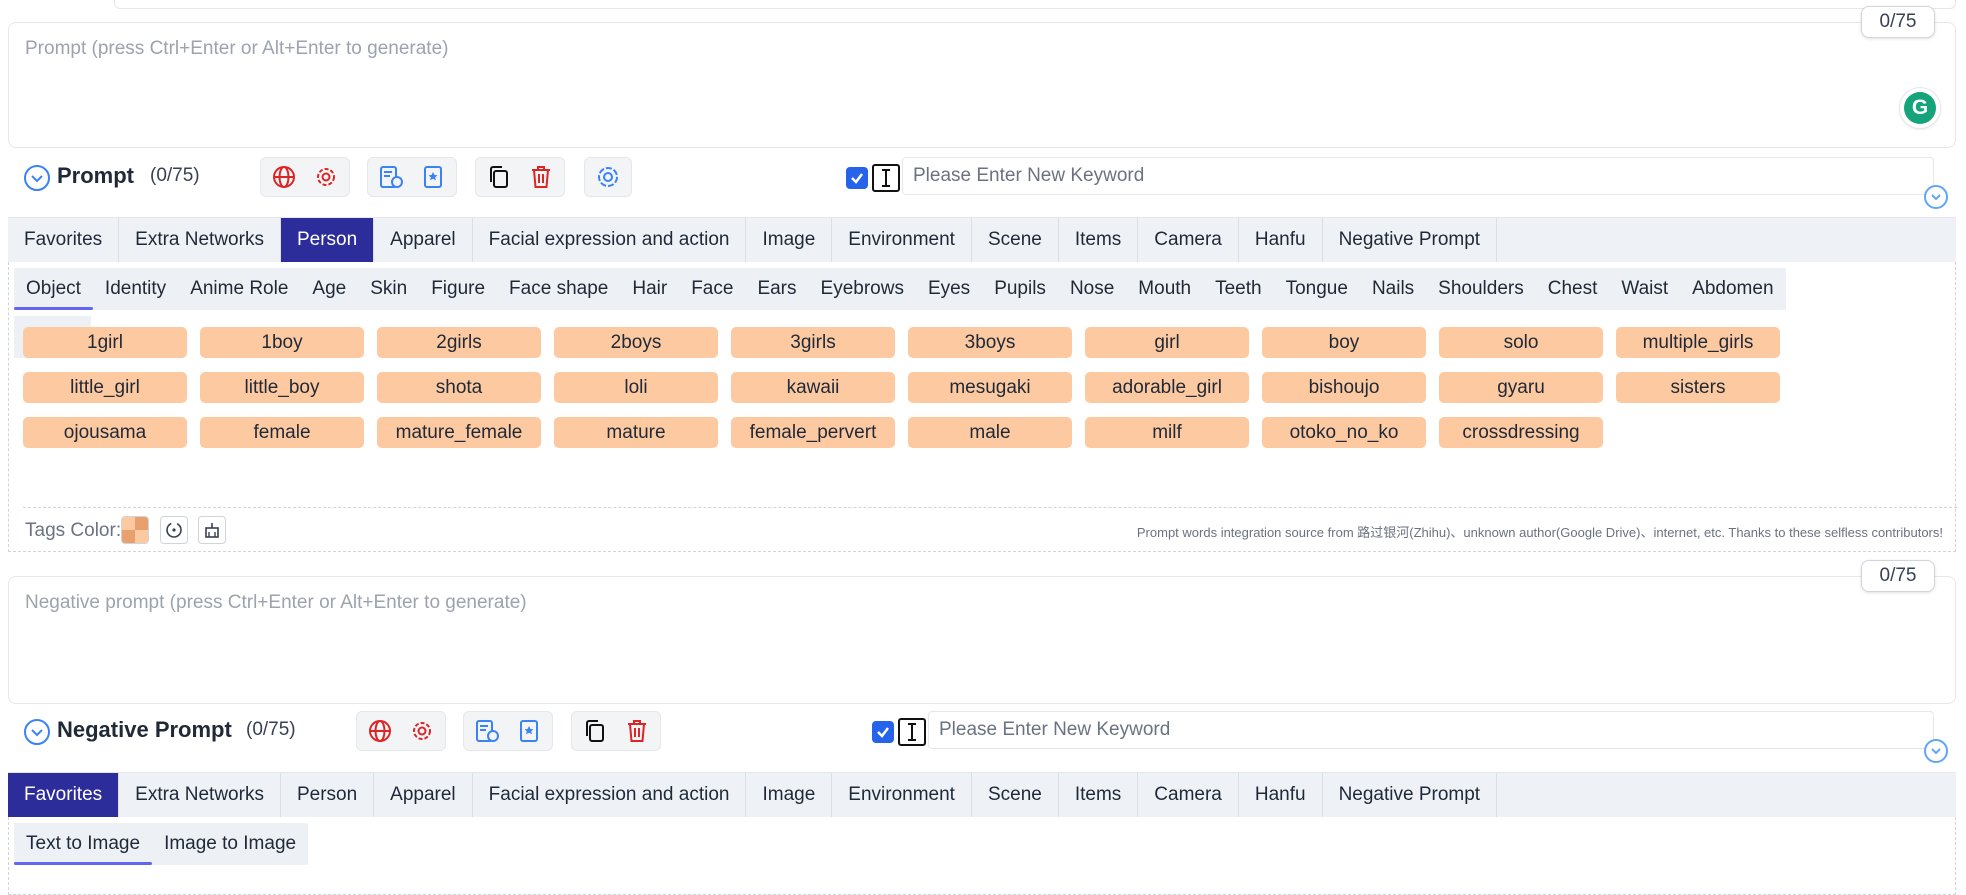  Describe the element at coordinates (1645, 289) in the screenshot. I see `subtab-waist: Waist` at that location.